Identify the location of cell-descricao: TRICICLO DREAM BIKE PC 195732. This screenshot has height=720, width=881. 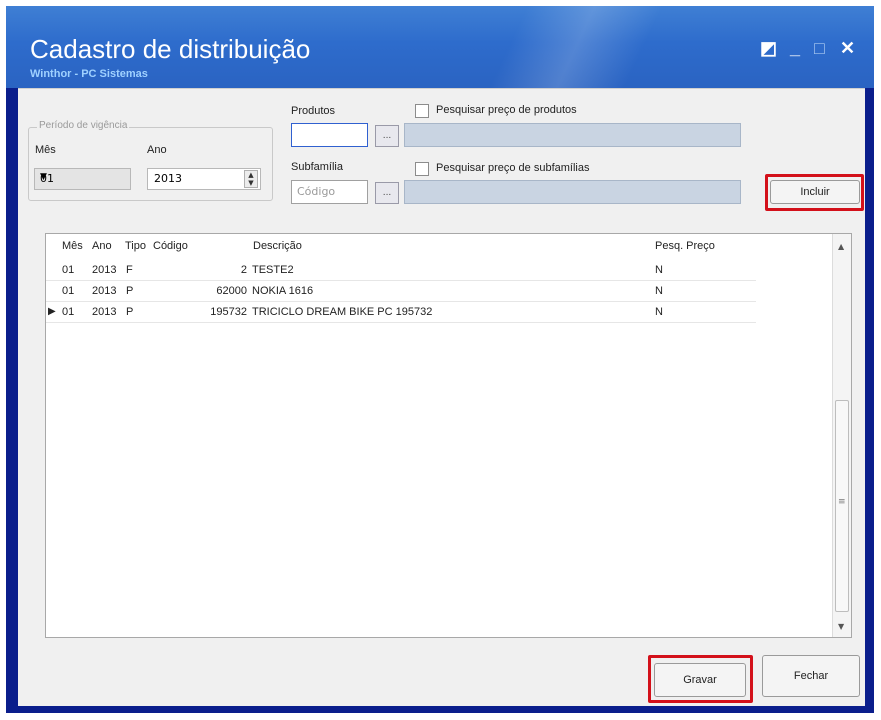
(342, 312).